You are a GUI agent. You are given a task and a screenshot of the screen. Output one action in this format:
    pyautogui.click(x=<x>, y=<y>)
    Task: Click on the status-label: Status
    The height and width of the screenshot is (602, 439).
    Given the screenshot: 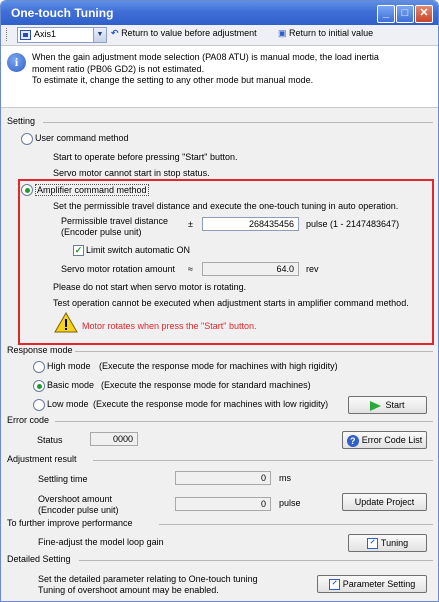 What is the action you would take?
    pyautogui.click(x=50, y=440)
    